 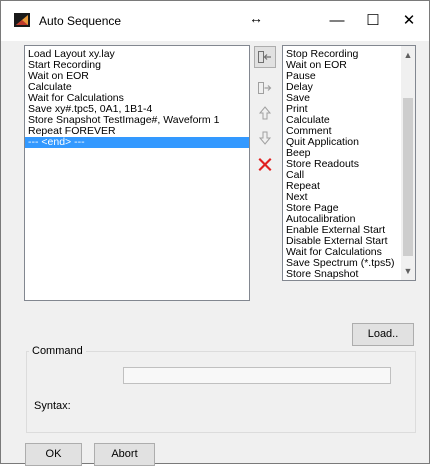 I want to click on up-arrow-icon, so click(x=265, y=113).